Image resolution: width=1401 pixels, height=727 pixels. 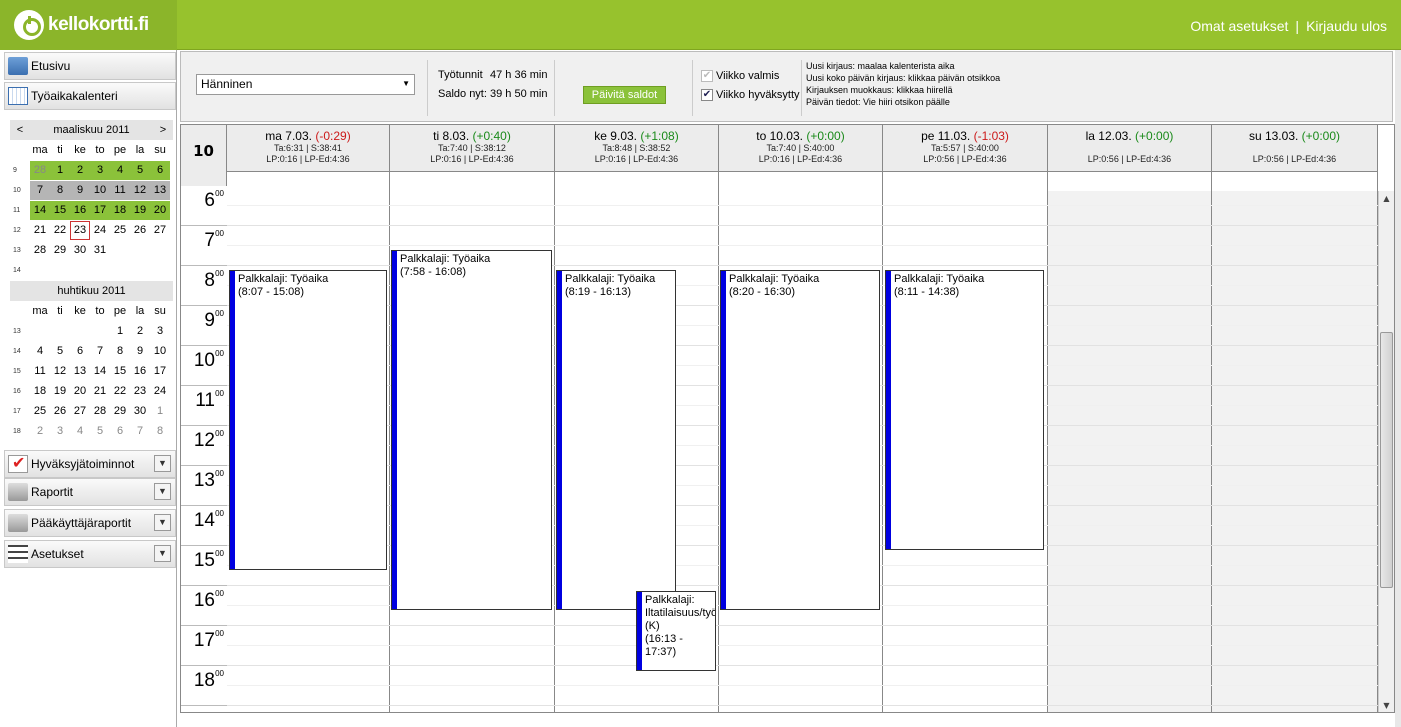 I want to click on calendar-event: Palkkalaji: Työaika (7:58 - 16:08), so click(x=471, y=430).